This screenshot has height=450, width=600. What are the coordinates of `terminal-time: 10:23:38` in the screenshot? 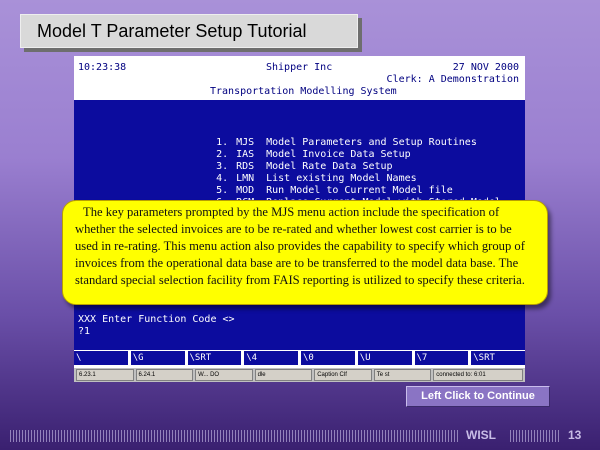 It's located at (102, 67).